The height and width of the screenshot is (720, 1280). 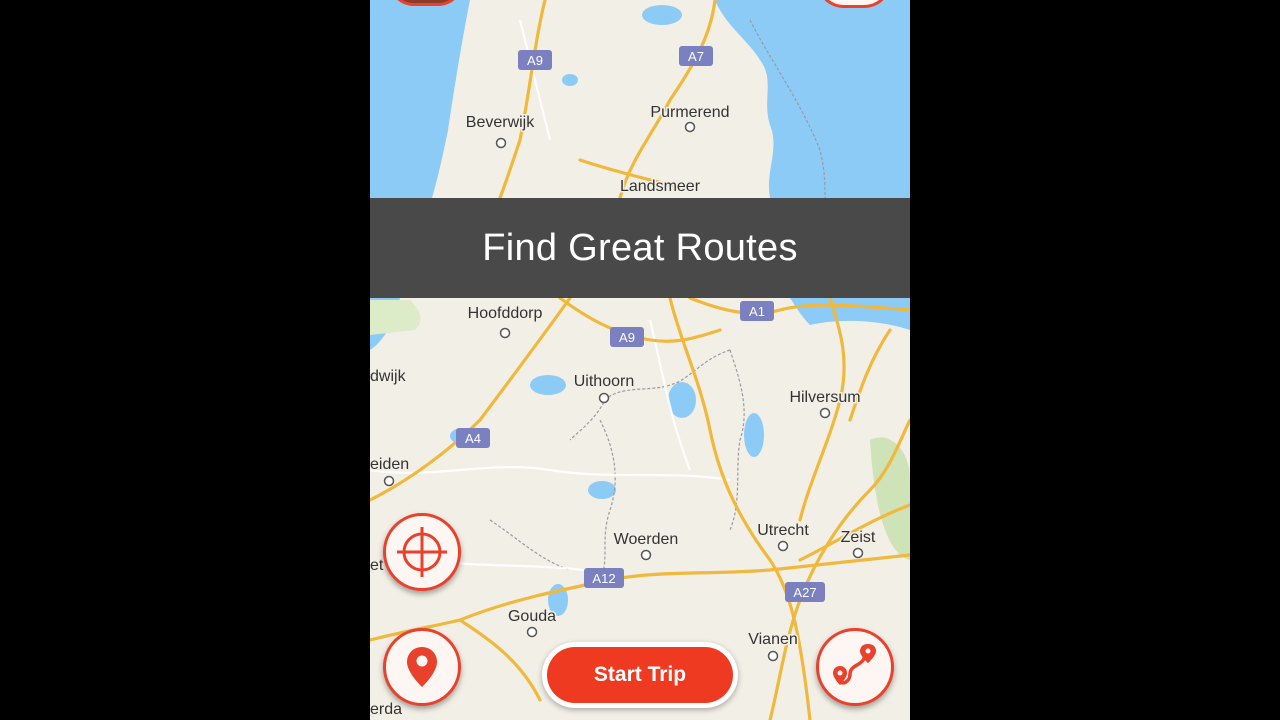 I want to click on place-erda: erda, so click(x=386, y=709).